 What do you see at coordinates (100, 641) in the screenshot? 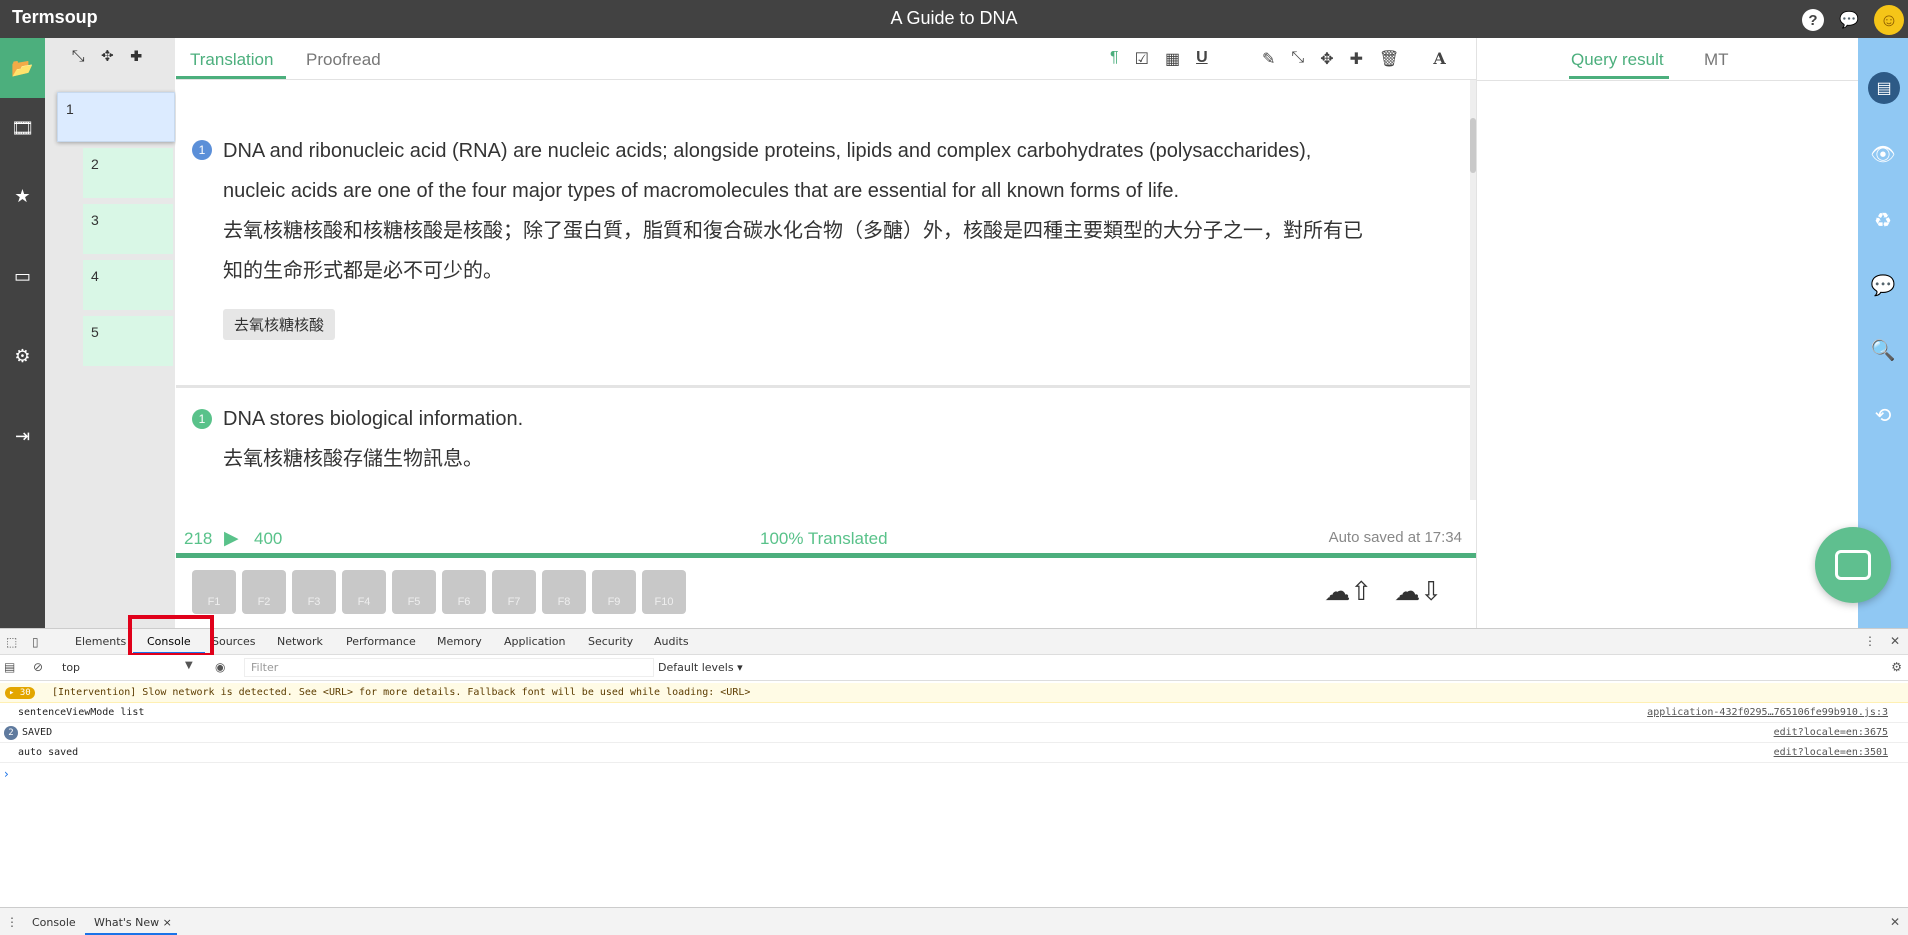
I see `devtools-tab-elements: Elements` at bounding box center [100, 641].